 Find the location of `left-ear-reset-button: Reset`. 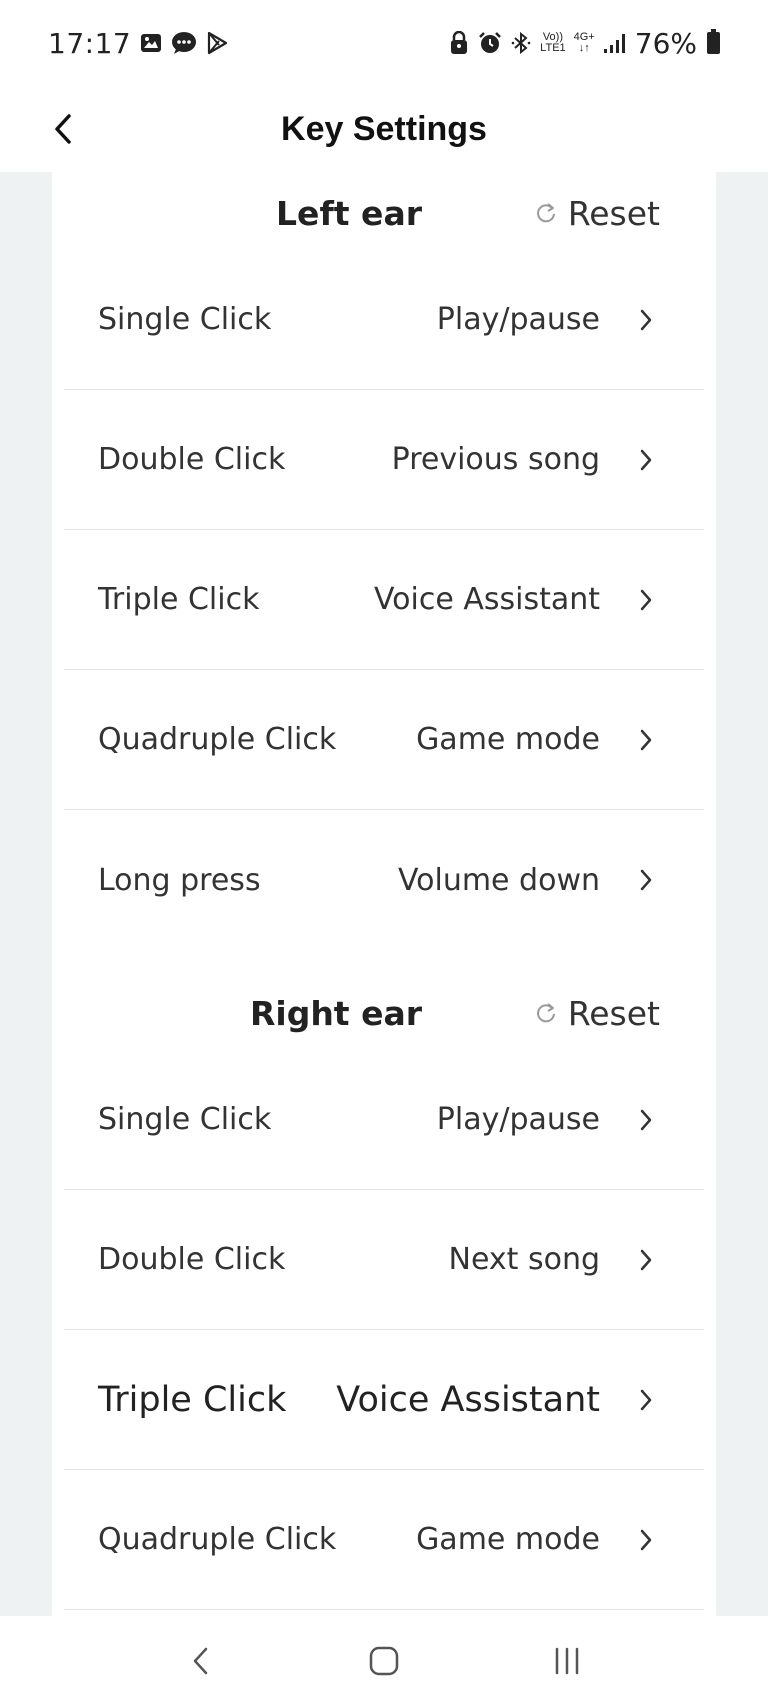

left-ear-reset-button: Reset is located at coordinates (597, 213).